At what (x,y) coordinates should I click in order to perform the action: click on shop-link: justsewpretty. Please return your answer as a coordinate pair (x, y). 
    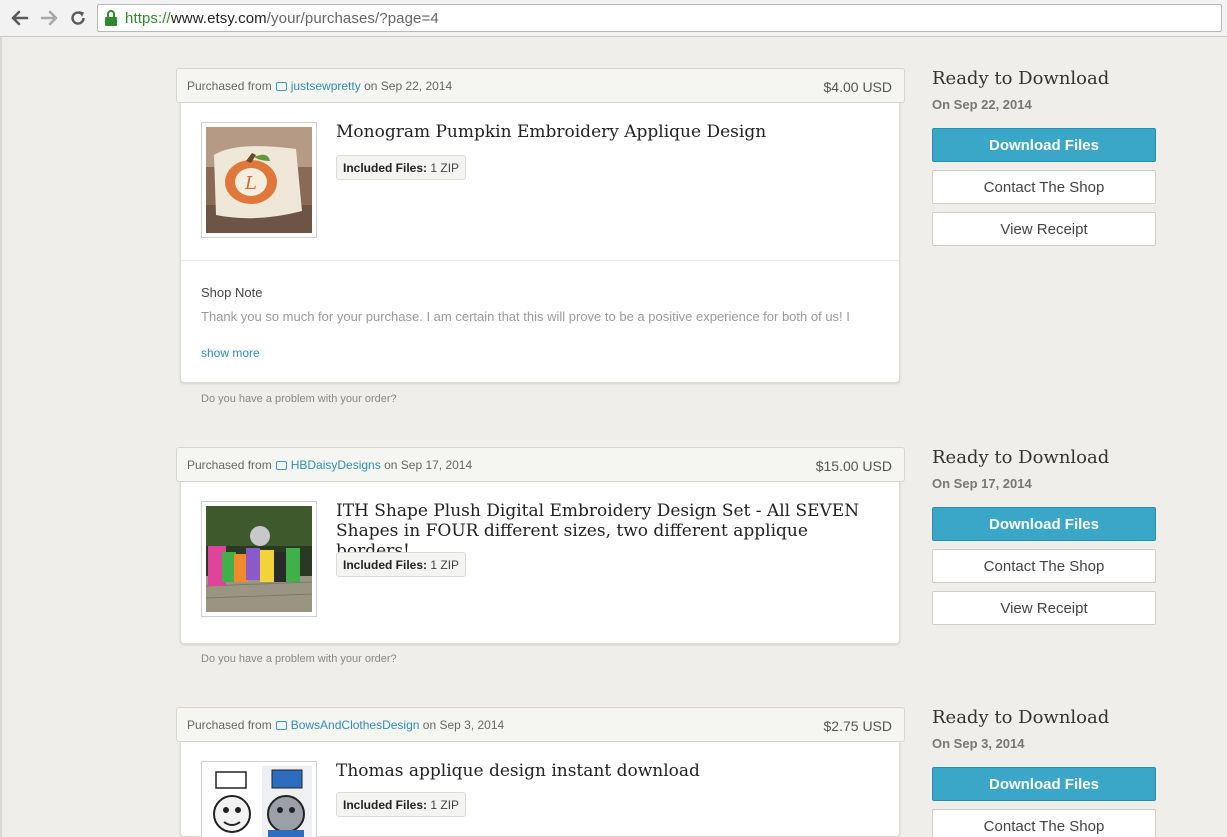
    Looking at the image, I should click on (326, 86).